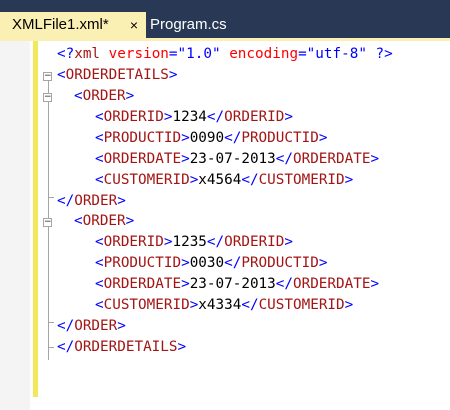 This screenshot has width=450, height=410. I want to click on root-close-line: </ORDERDETAILS>, so click(122, 347).